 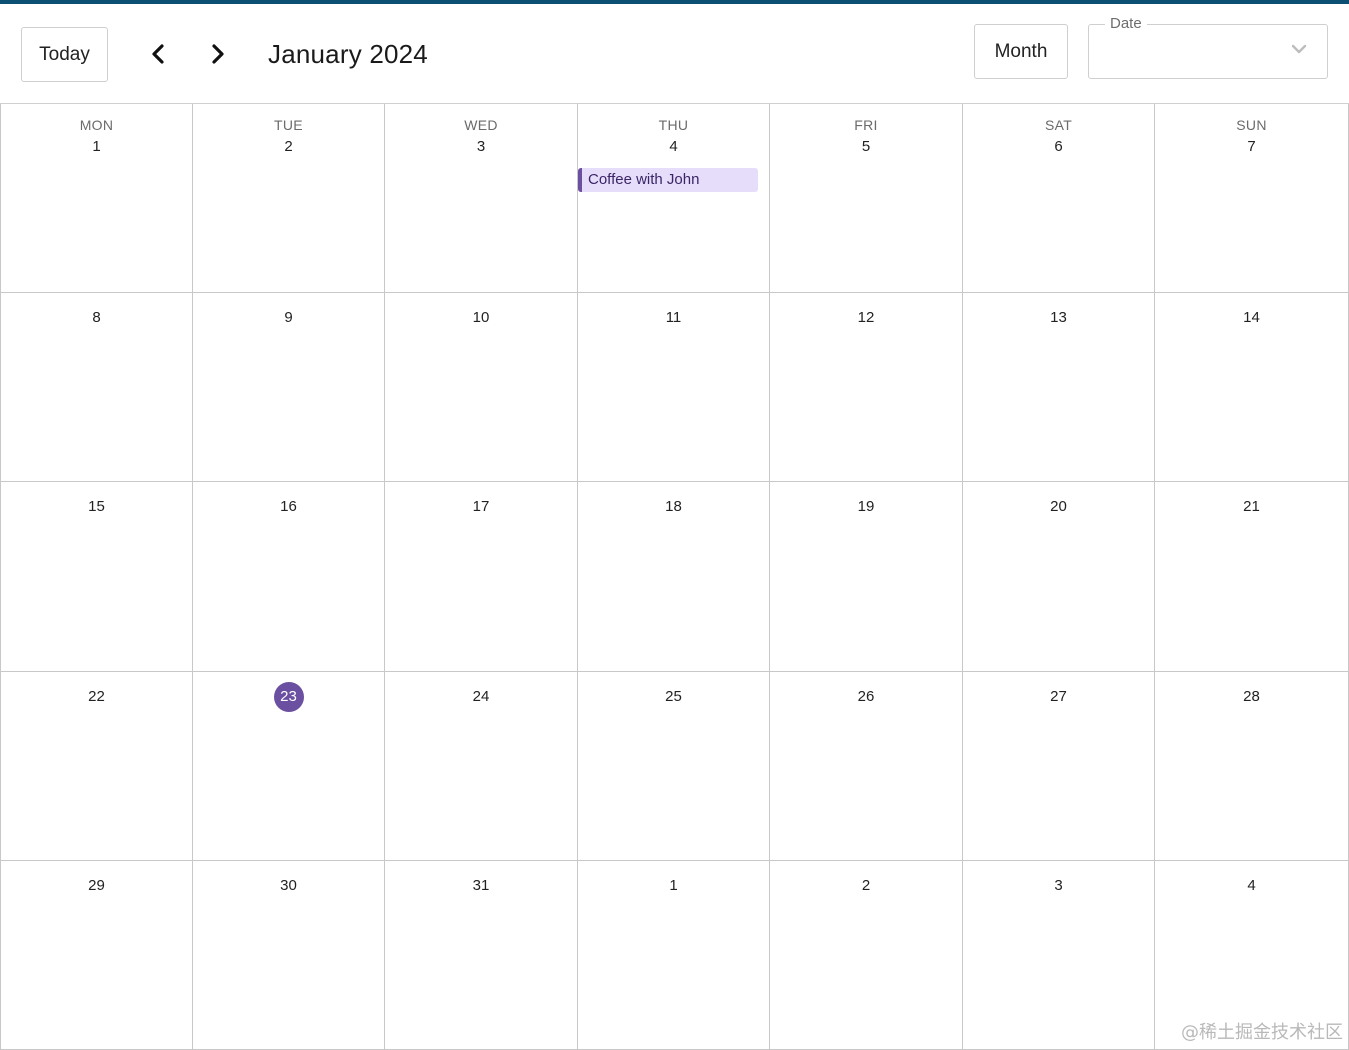 I want to click on next-month-button, so click(x=218, y=54).